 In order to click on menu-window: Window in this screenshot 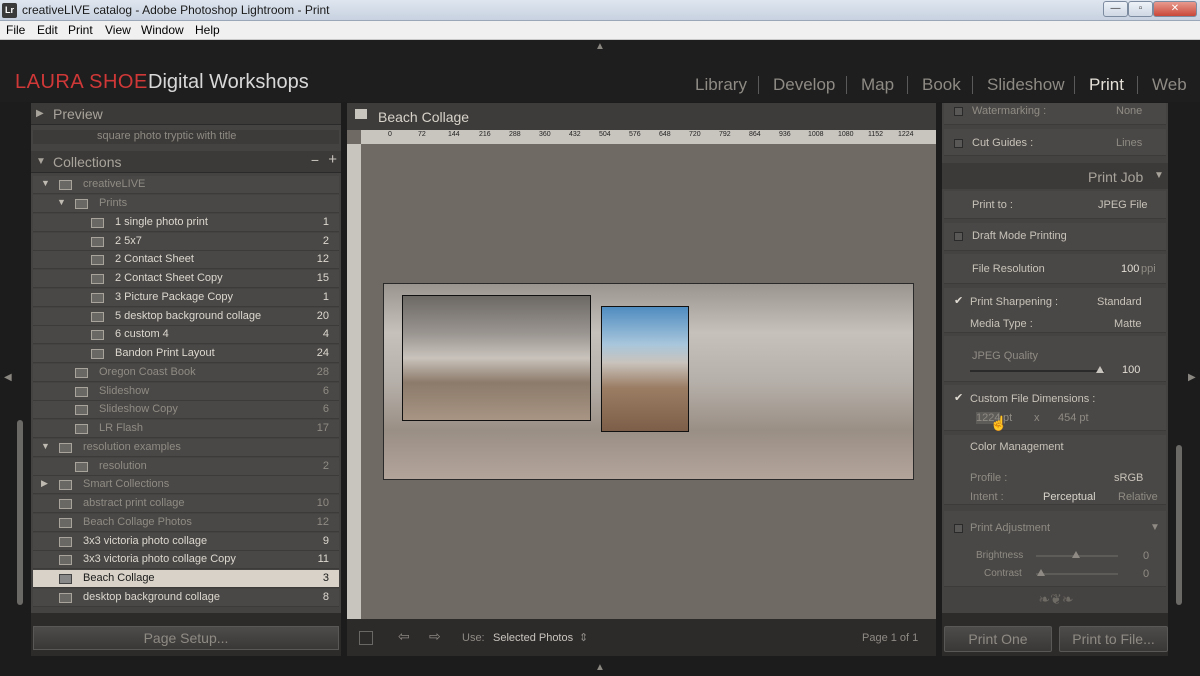, I will do `click(162, 30)`.